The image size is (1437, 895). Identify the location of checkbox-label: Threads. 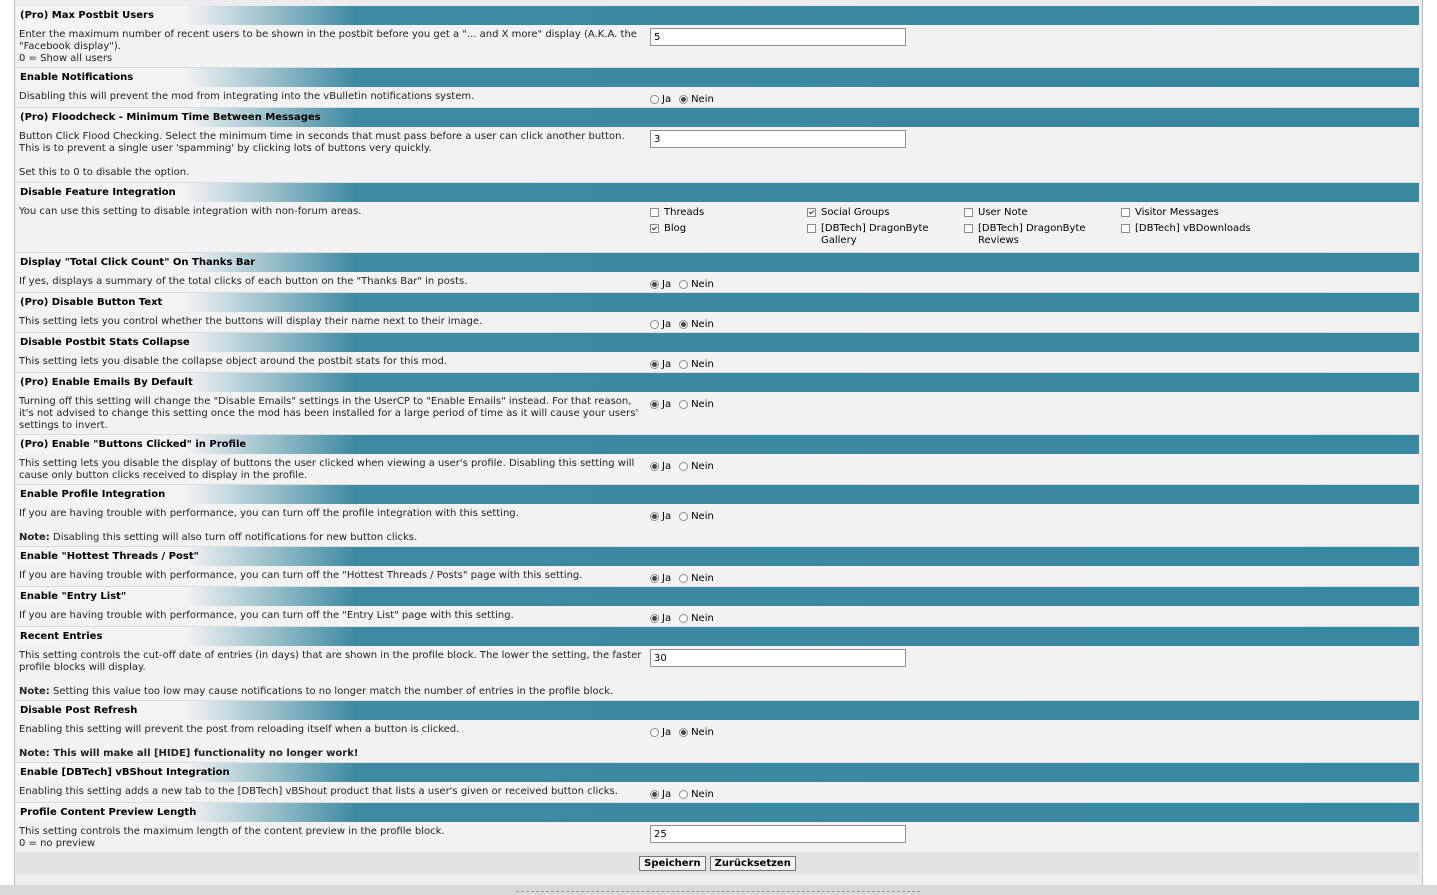
(684, 212).